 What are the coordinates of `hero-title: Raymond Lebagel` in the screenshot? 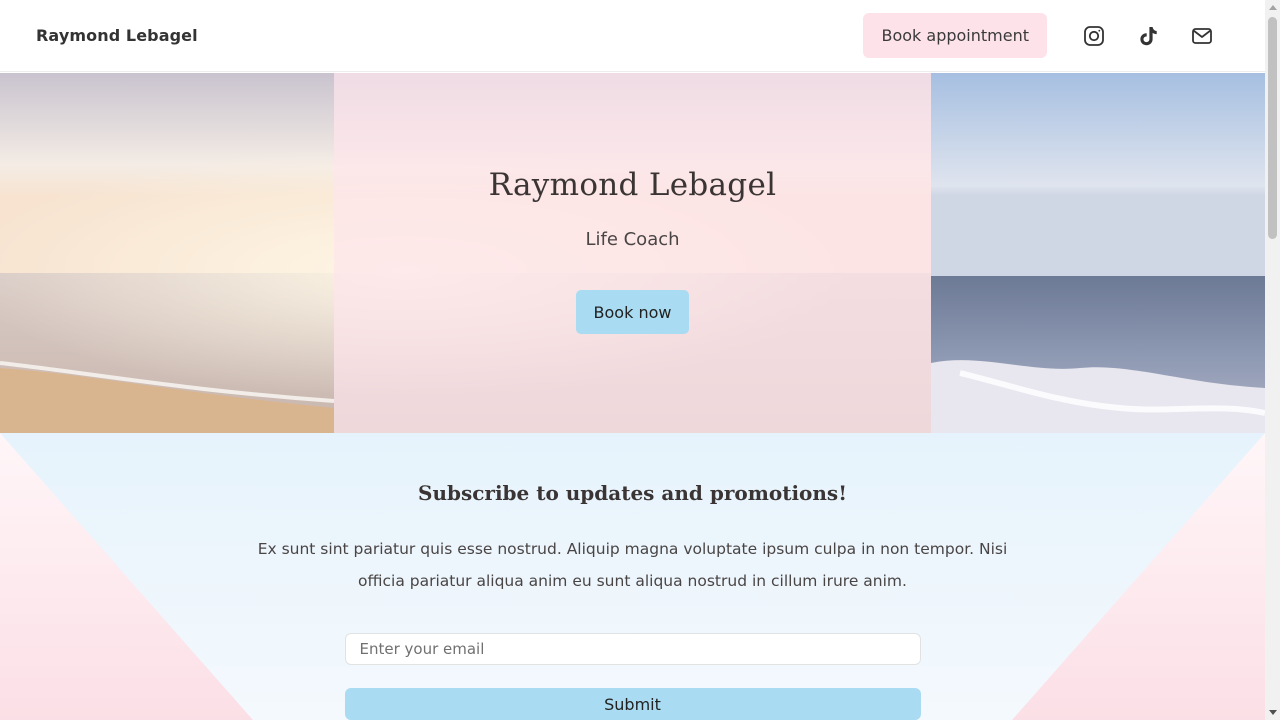 It's located at (632, 185).